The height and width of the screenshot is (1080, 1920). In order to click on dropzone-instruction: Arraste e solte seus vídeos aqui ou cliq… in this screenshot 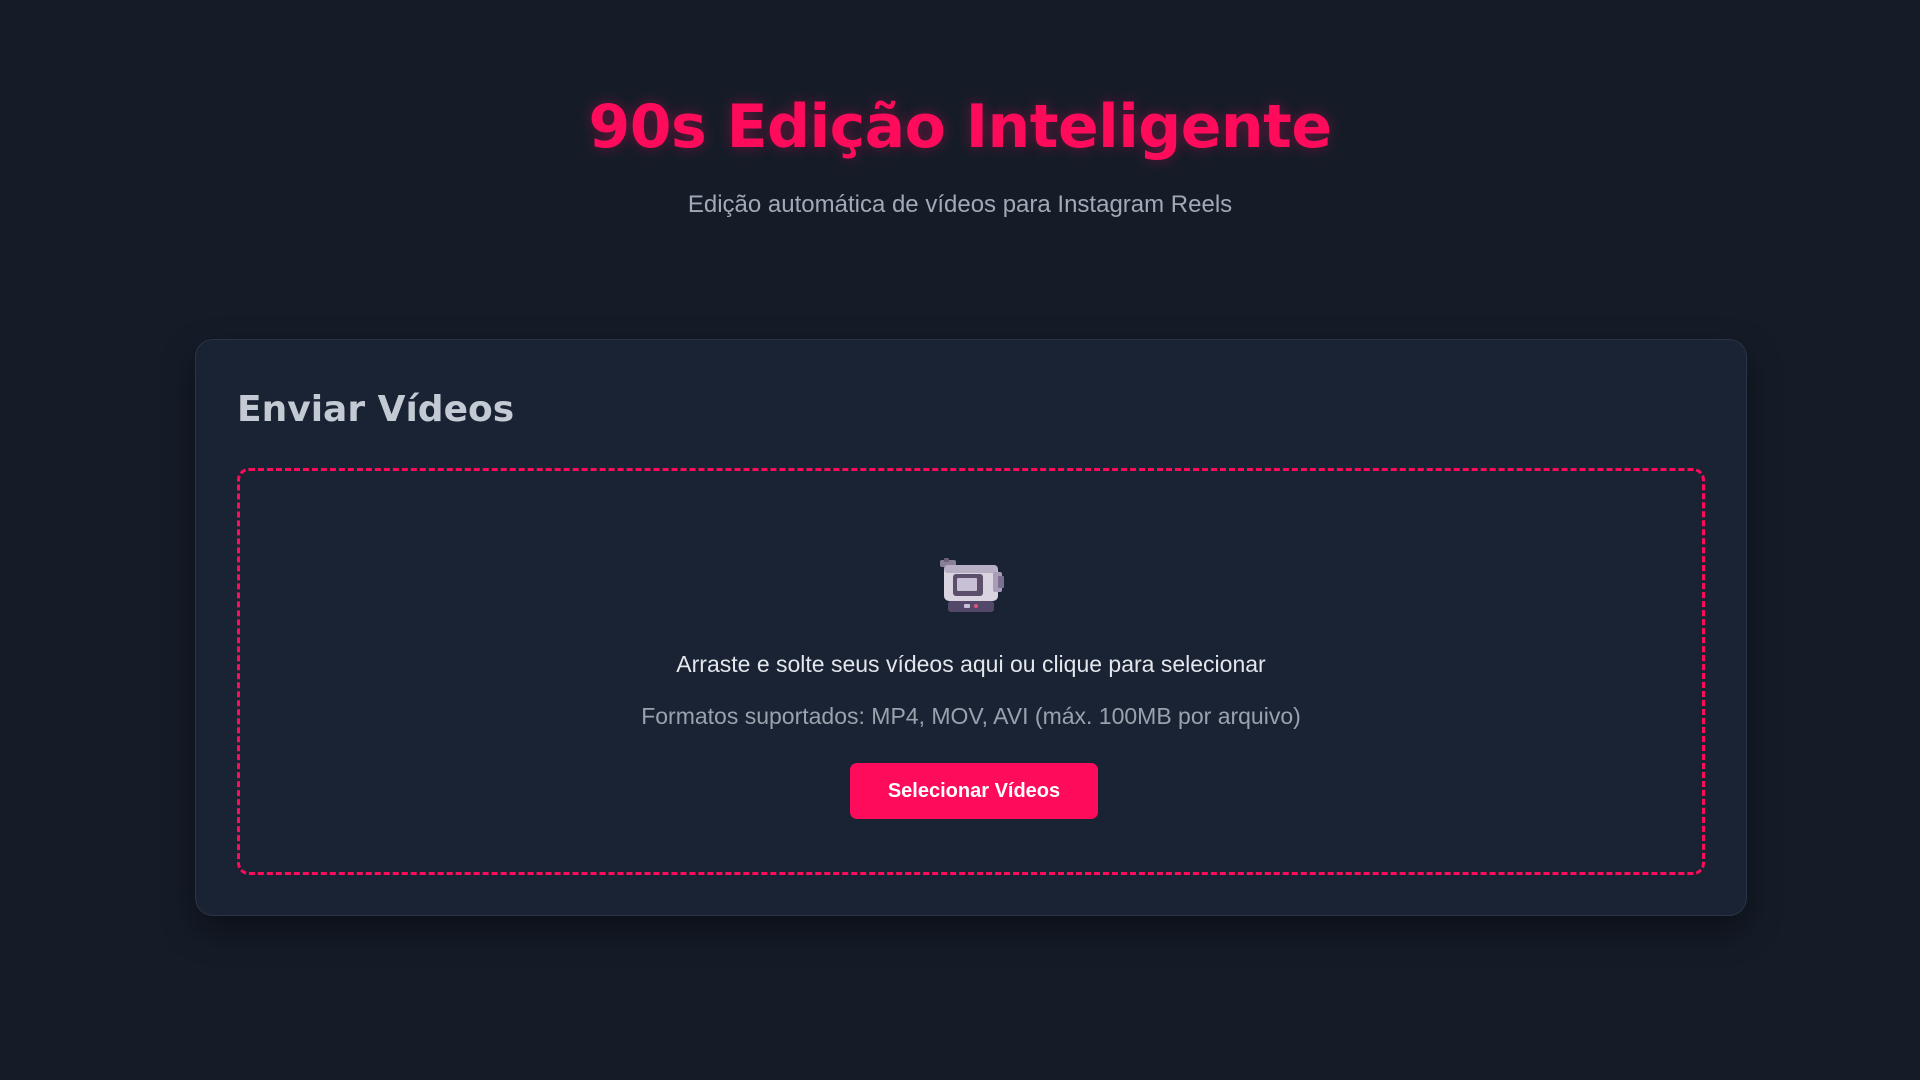, I will do `click(971, 664)`.